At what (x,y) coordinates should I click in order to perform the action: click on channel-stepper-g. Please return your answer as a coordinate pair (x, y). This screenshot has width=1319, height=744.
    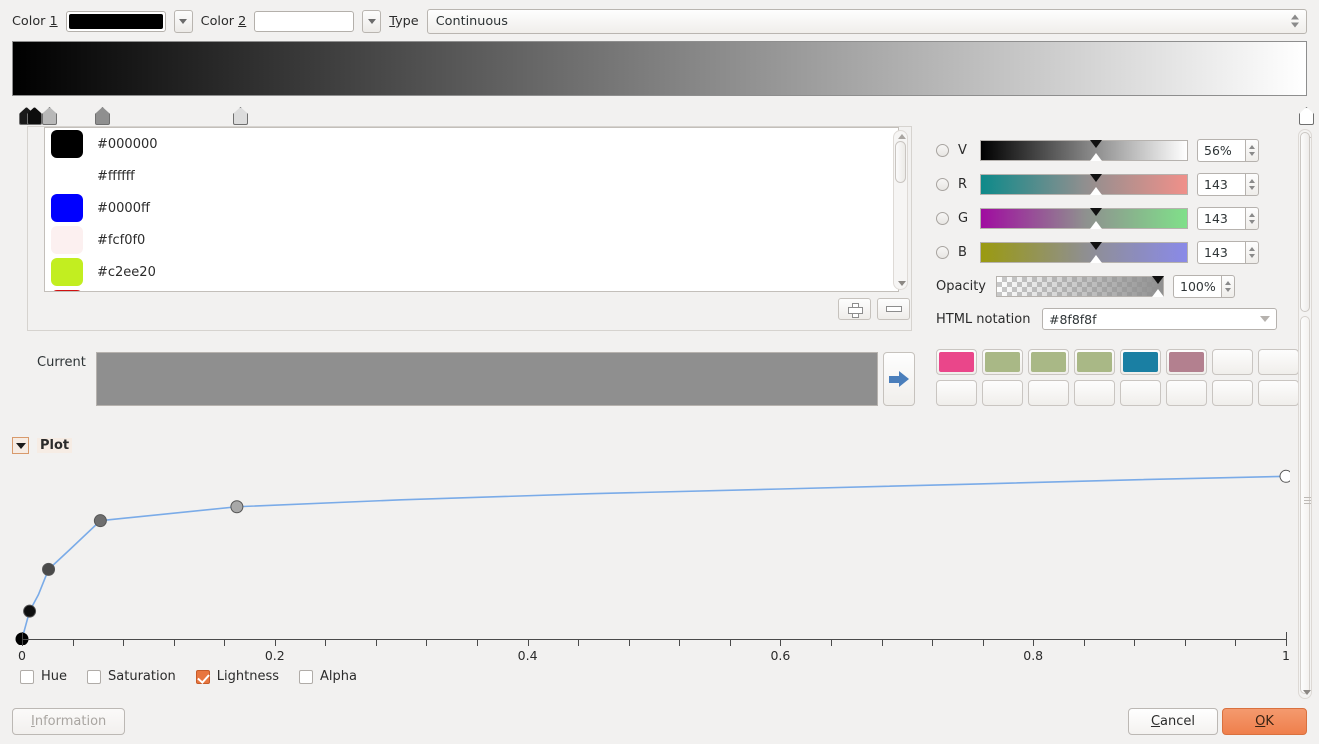
    Looking at the image, I should click on (1252, 218).